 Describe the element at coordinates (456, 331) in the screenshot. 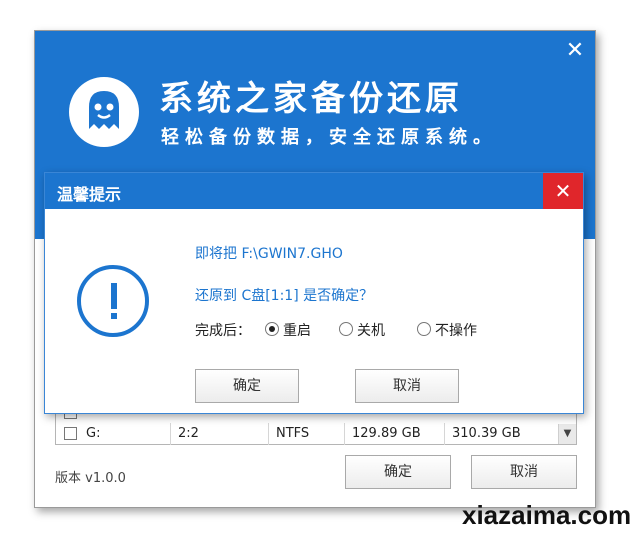

I see `radio-label: 不操作` at that location.